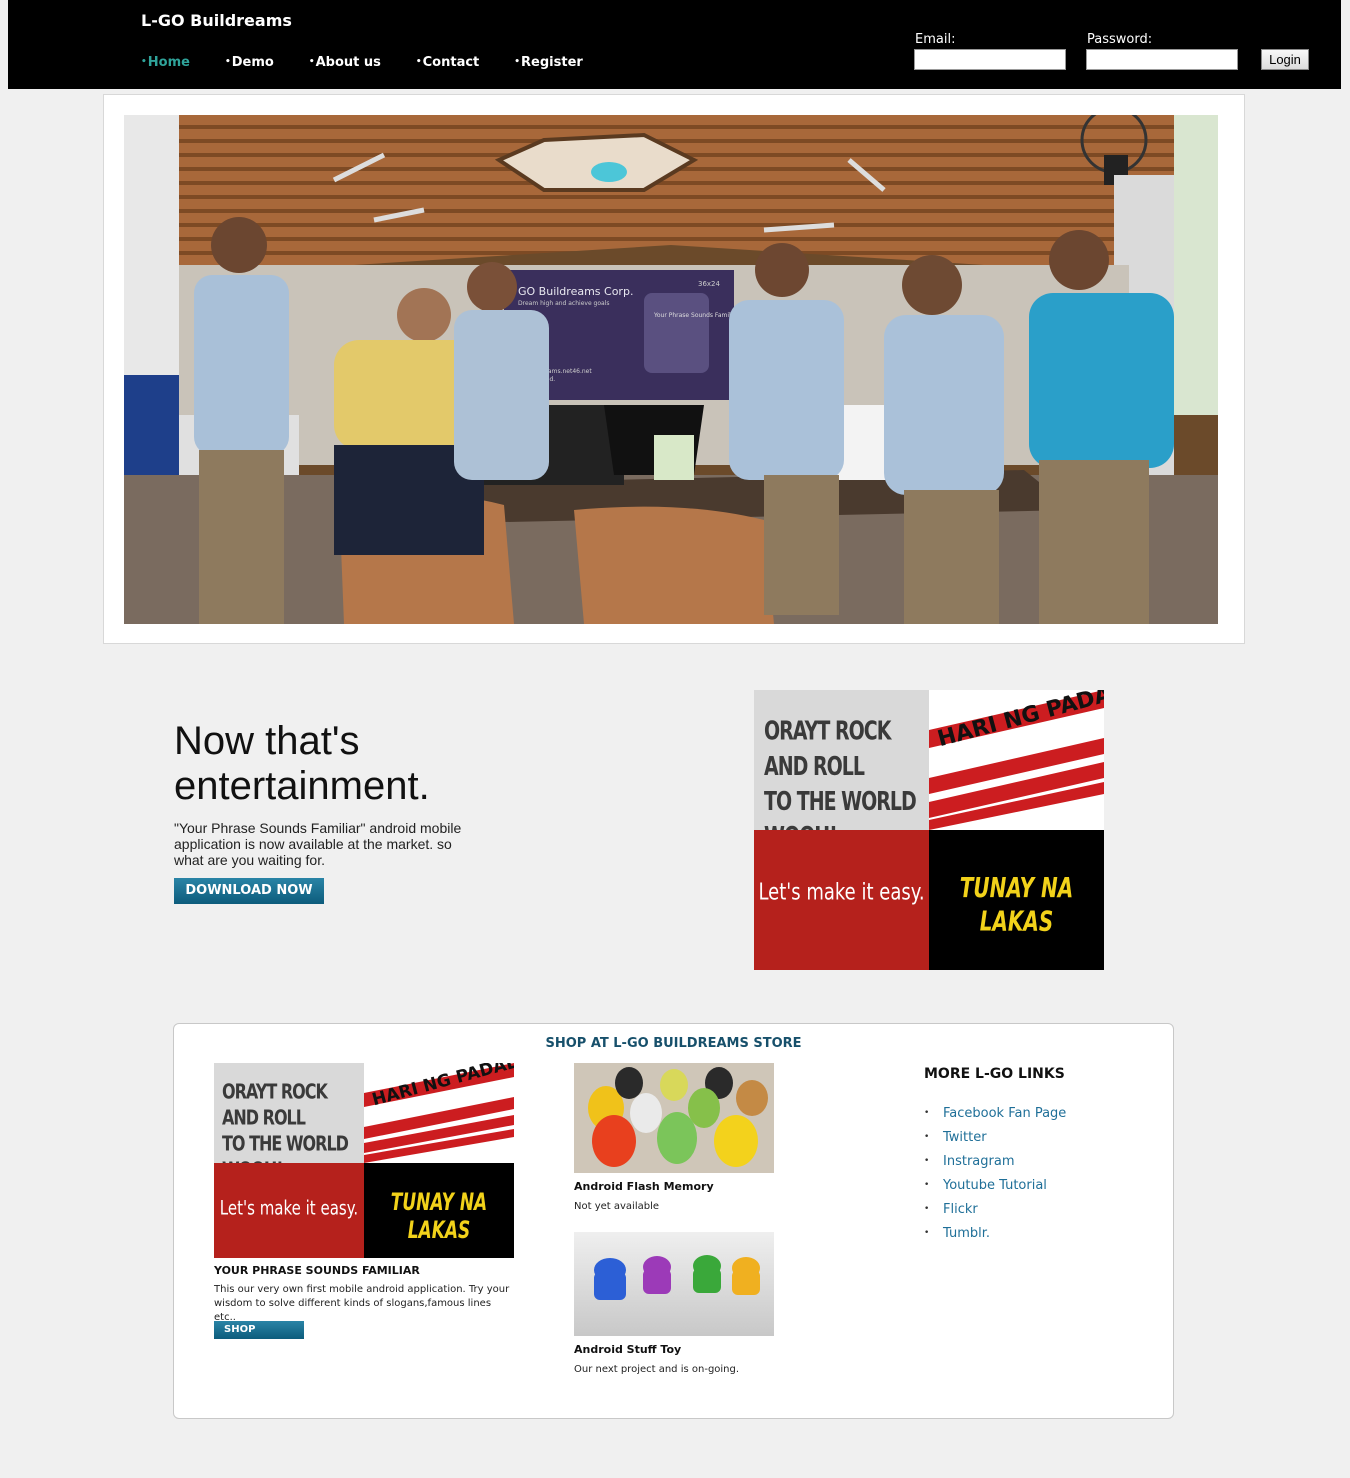 Image resolution: width=1350 pixels, height=1478 pixels. Describe the element at coordinates (285, 1147) in the screenshot. I see `small-tile-slogan-1b: TO THE WORLD WOOH!` at that location.